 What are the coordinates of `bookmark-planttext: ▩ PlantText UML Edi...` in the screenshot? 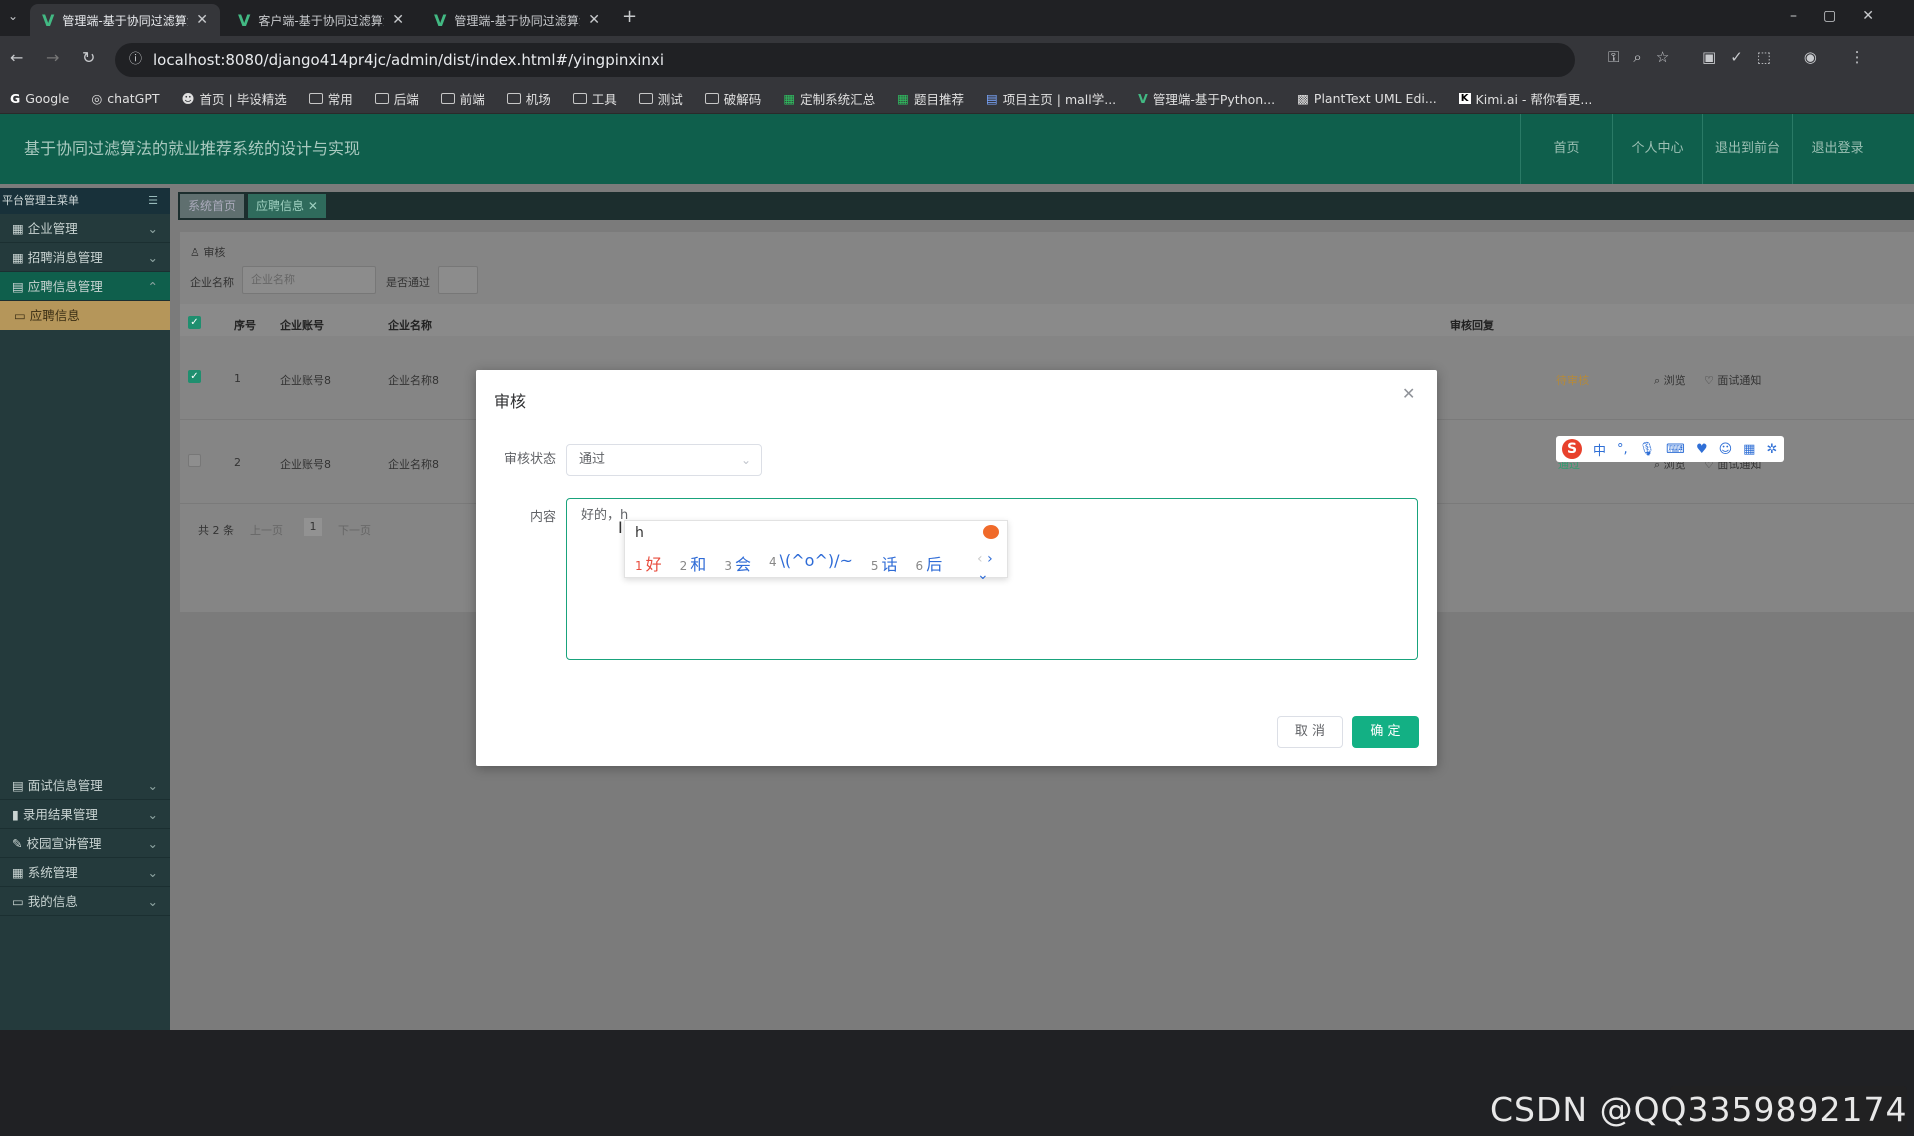 It's located at (1367, 98).